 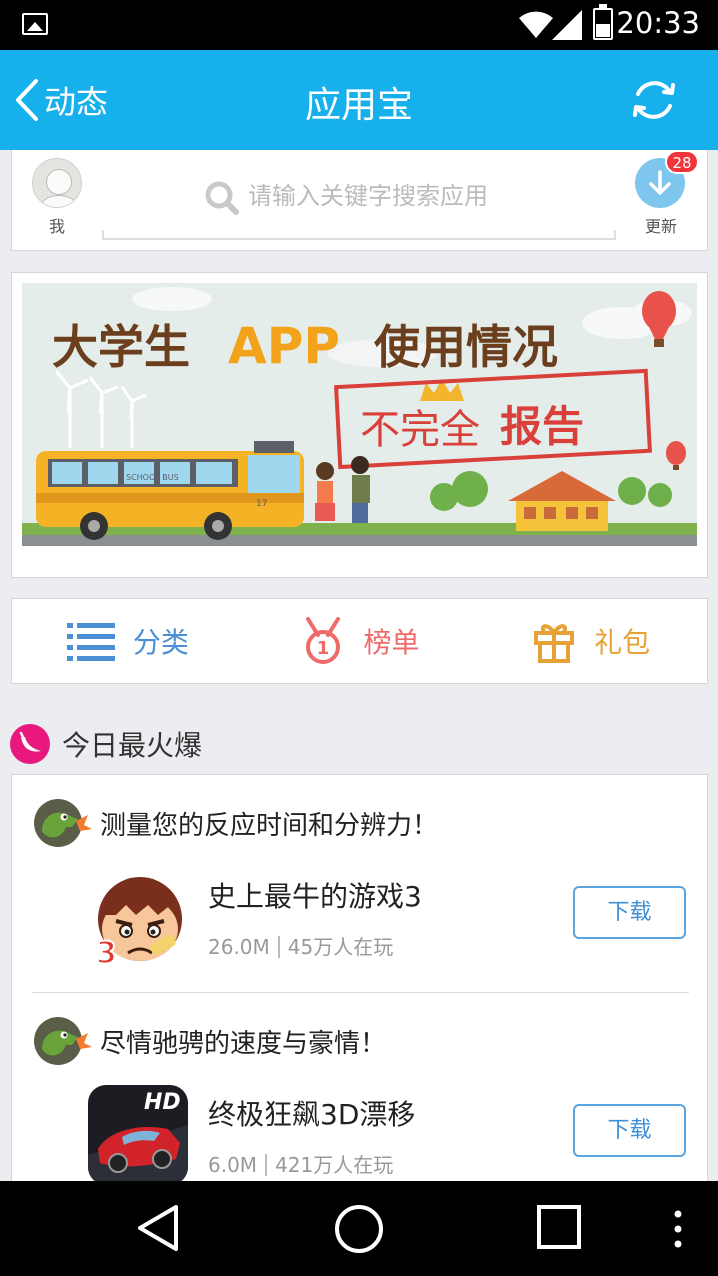 I want to click on search-input, so click(x=418, y=196).